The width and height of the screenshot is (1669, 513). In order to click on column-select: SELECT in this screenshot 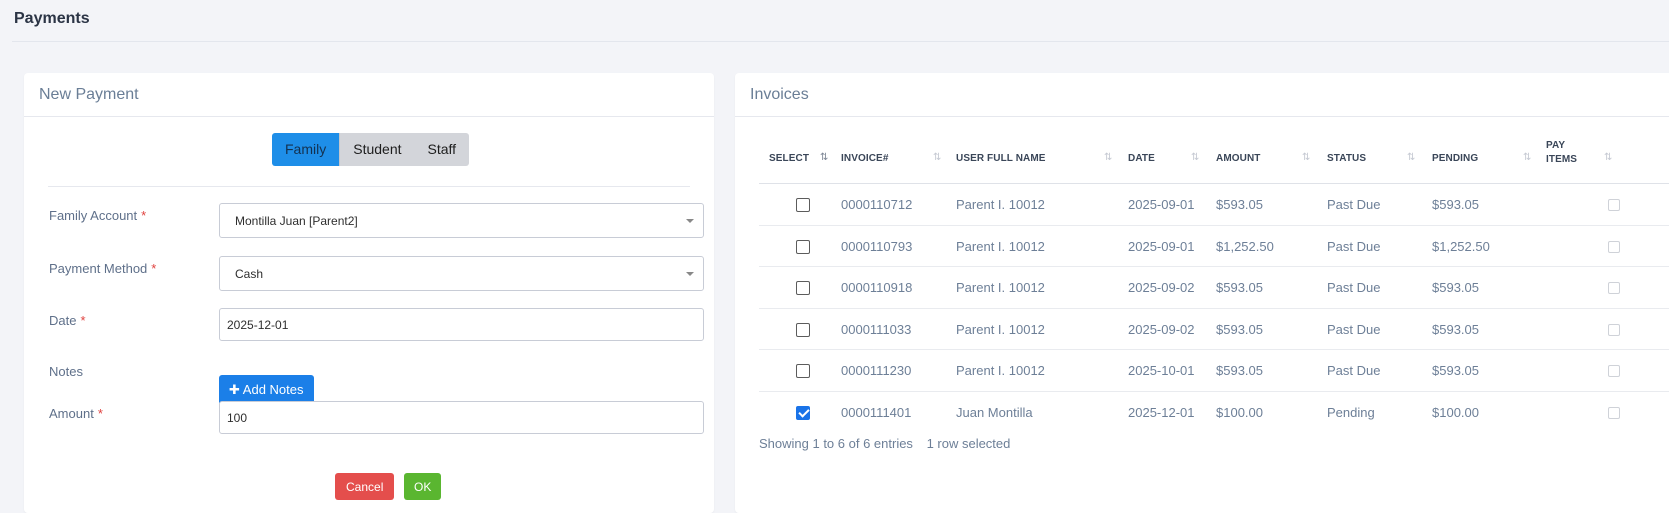, I will do `click(789, 158)`.